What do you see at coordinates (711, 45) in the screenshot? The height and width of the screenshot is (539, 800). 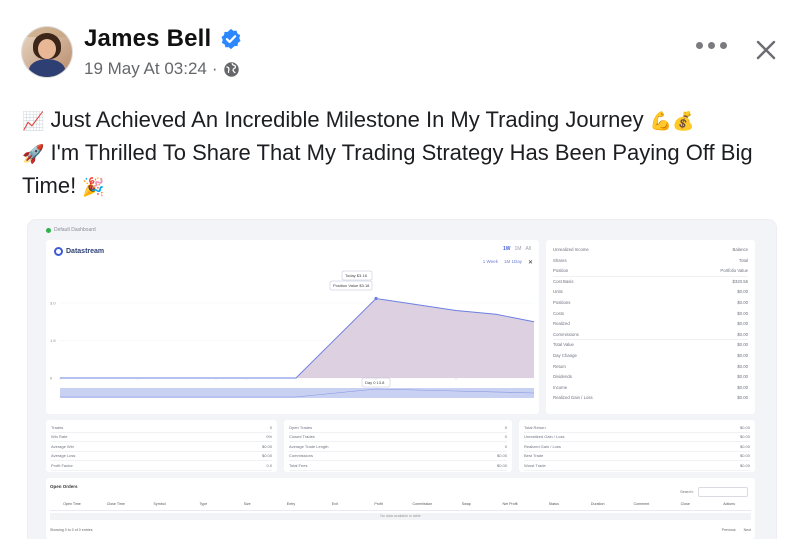 I see `more-options-icon` at bounding box center [711, 45].